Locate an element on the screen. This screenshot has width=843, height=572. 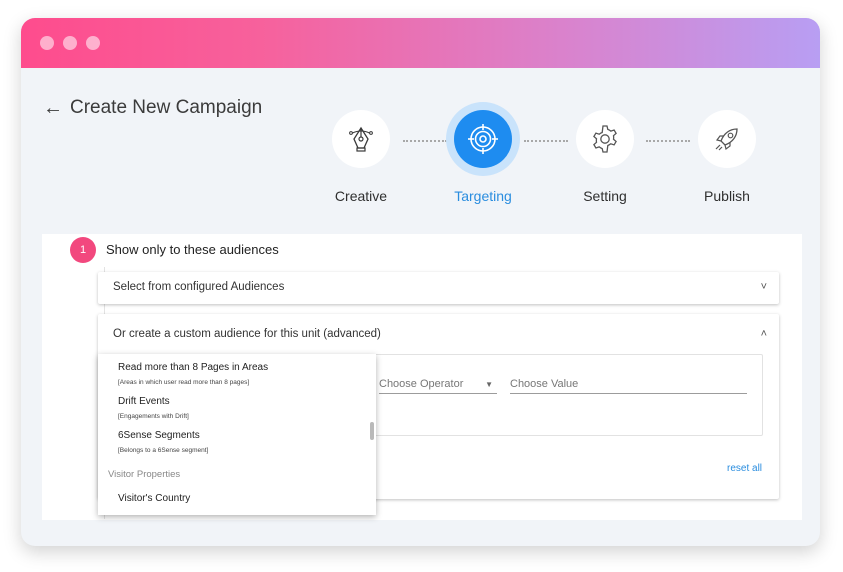
chevron-down-icon: ˅ is located at coordinates (764, 287).